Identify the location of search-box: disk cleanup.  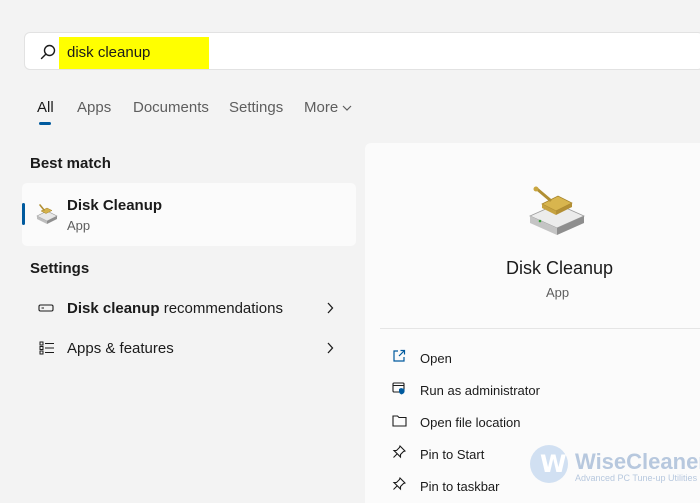
(362, 51).